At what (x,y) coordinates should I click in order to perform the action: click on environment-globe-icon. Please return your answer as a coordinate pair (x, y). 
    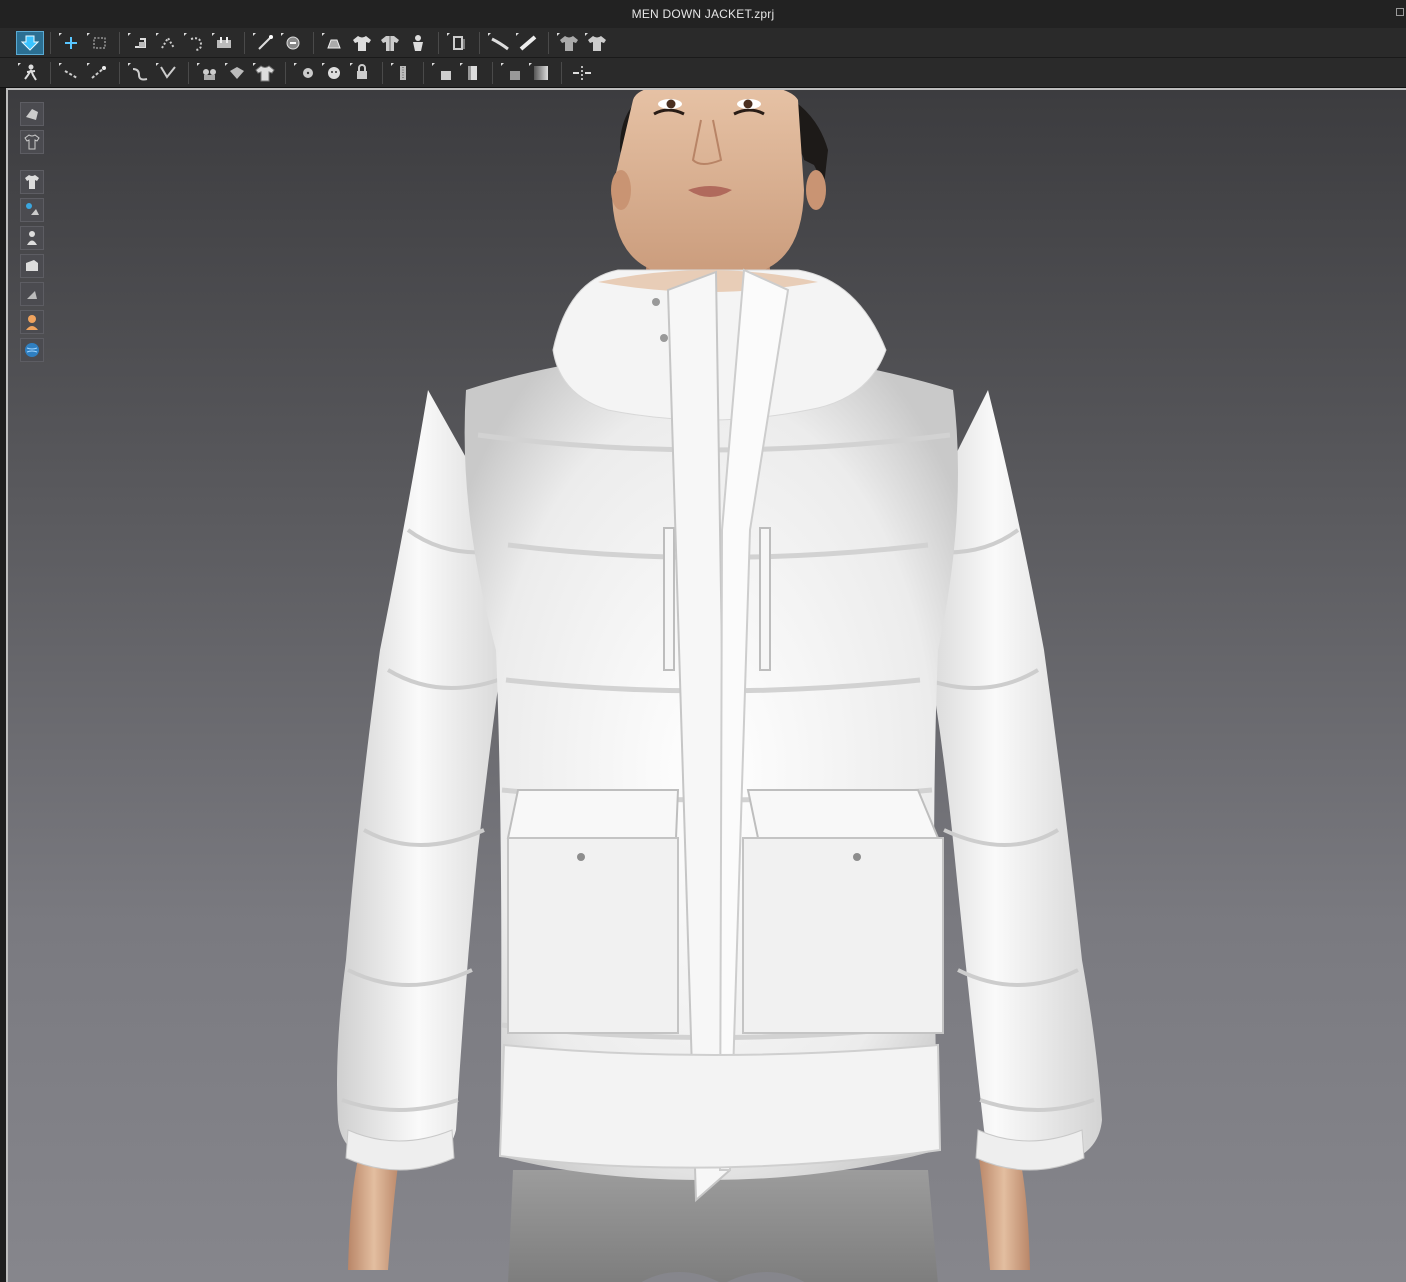
    Looking at the image, I should click on (32, 350).